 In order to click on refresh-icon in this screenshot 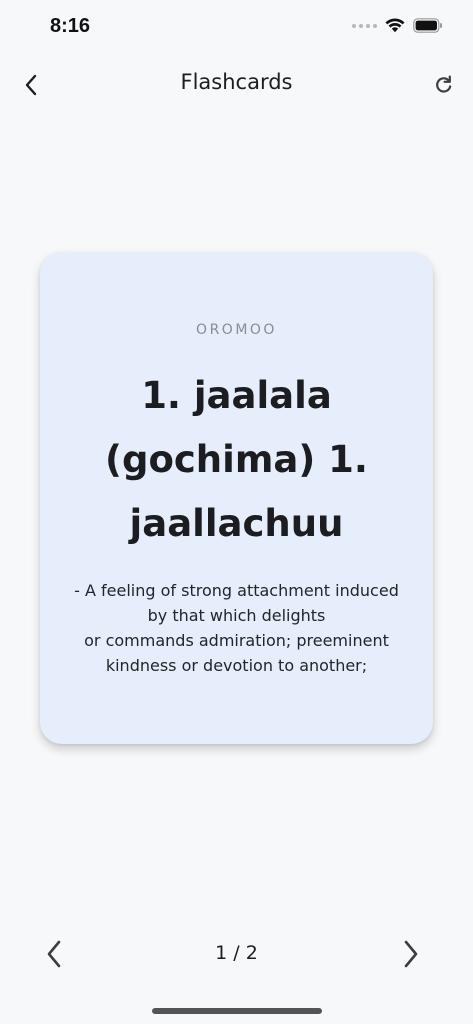, I will do `click(444, 84)`.